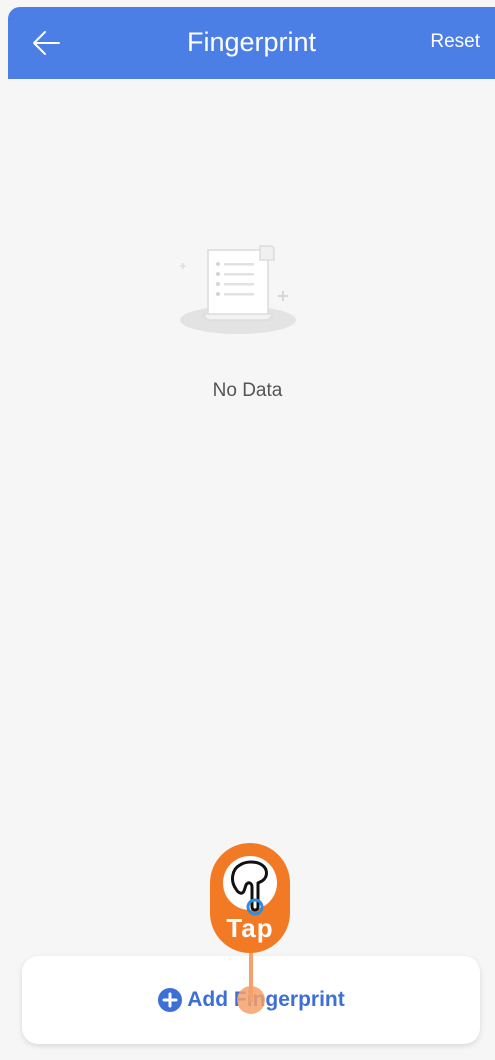 The image size is (495, 1060). What do you see at coordinates (455, 43) in the screenshot?
I see `reset-button: Reset` at bounding box center [455, 43].